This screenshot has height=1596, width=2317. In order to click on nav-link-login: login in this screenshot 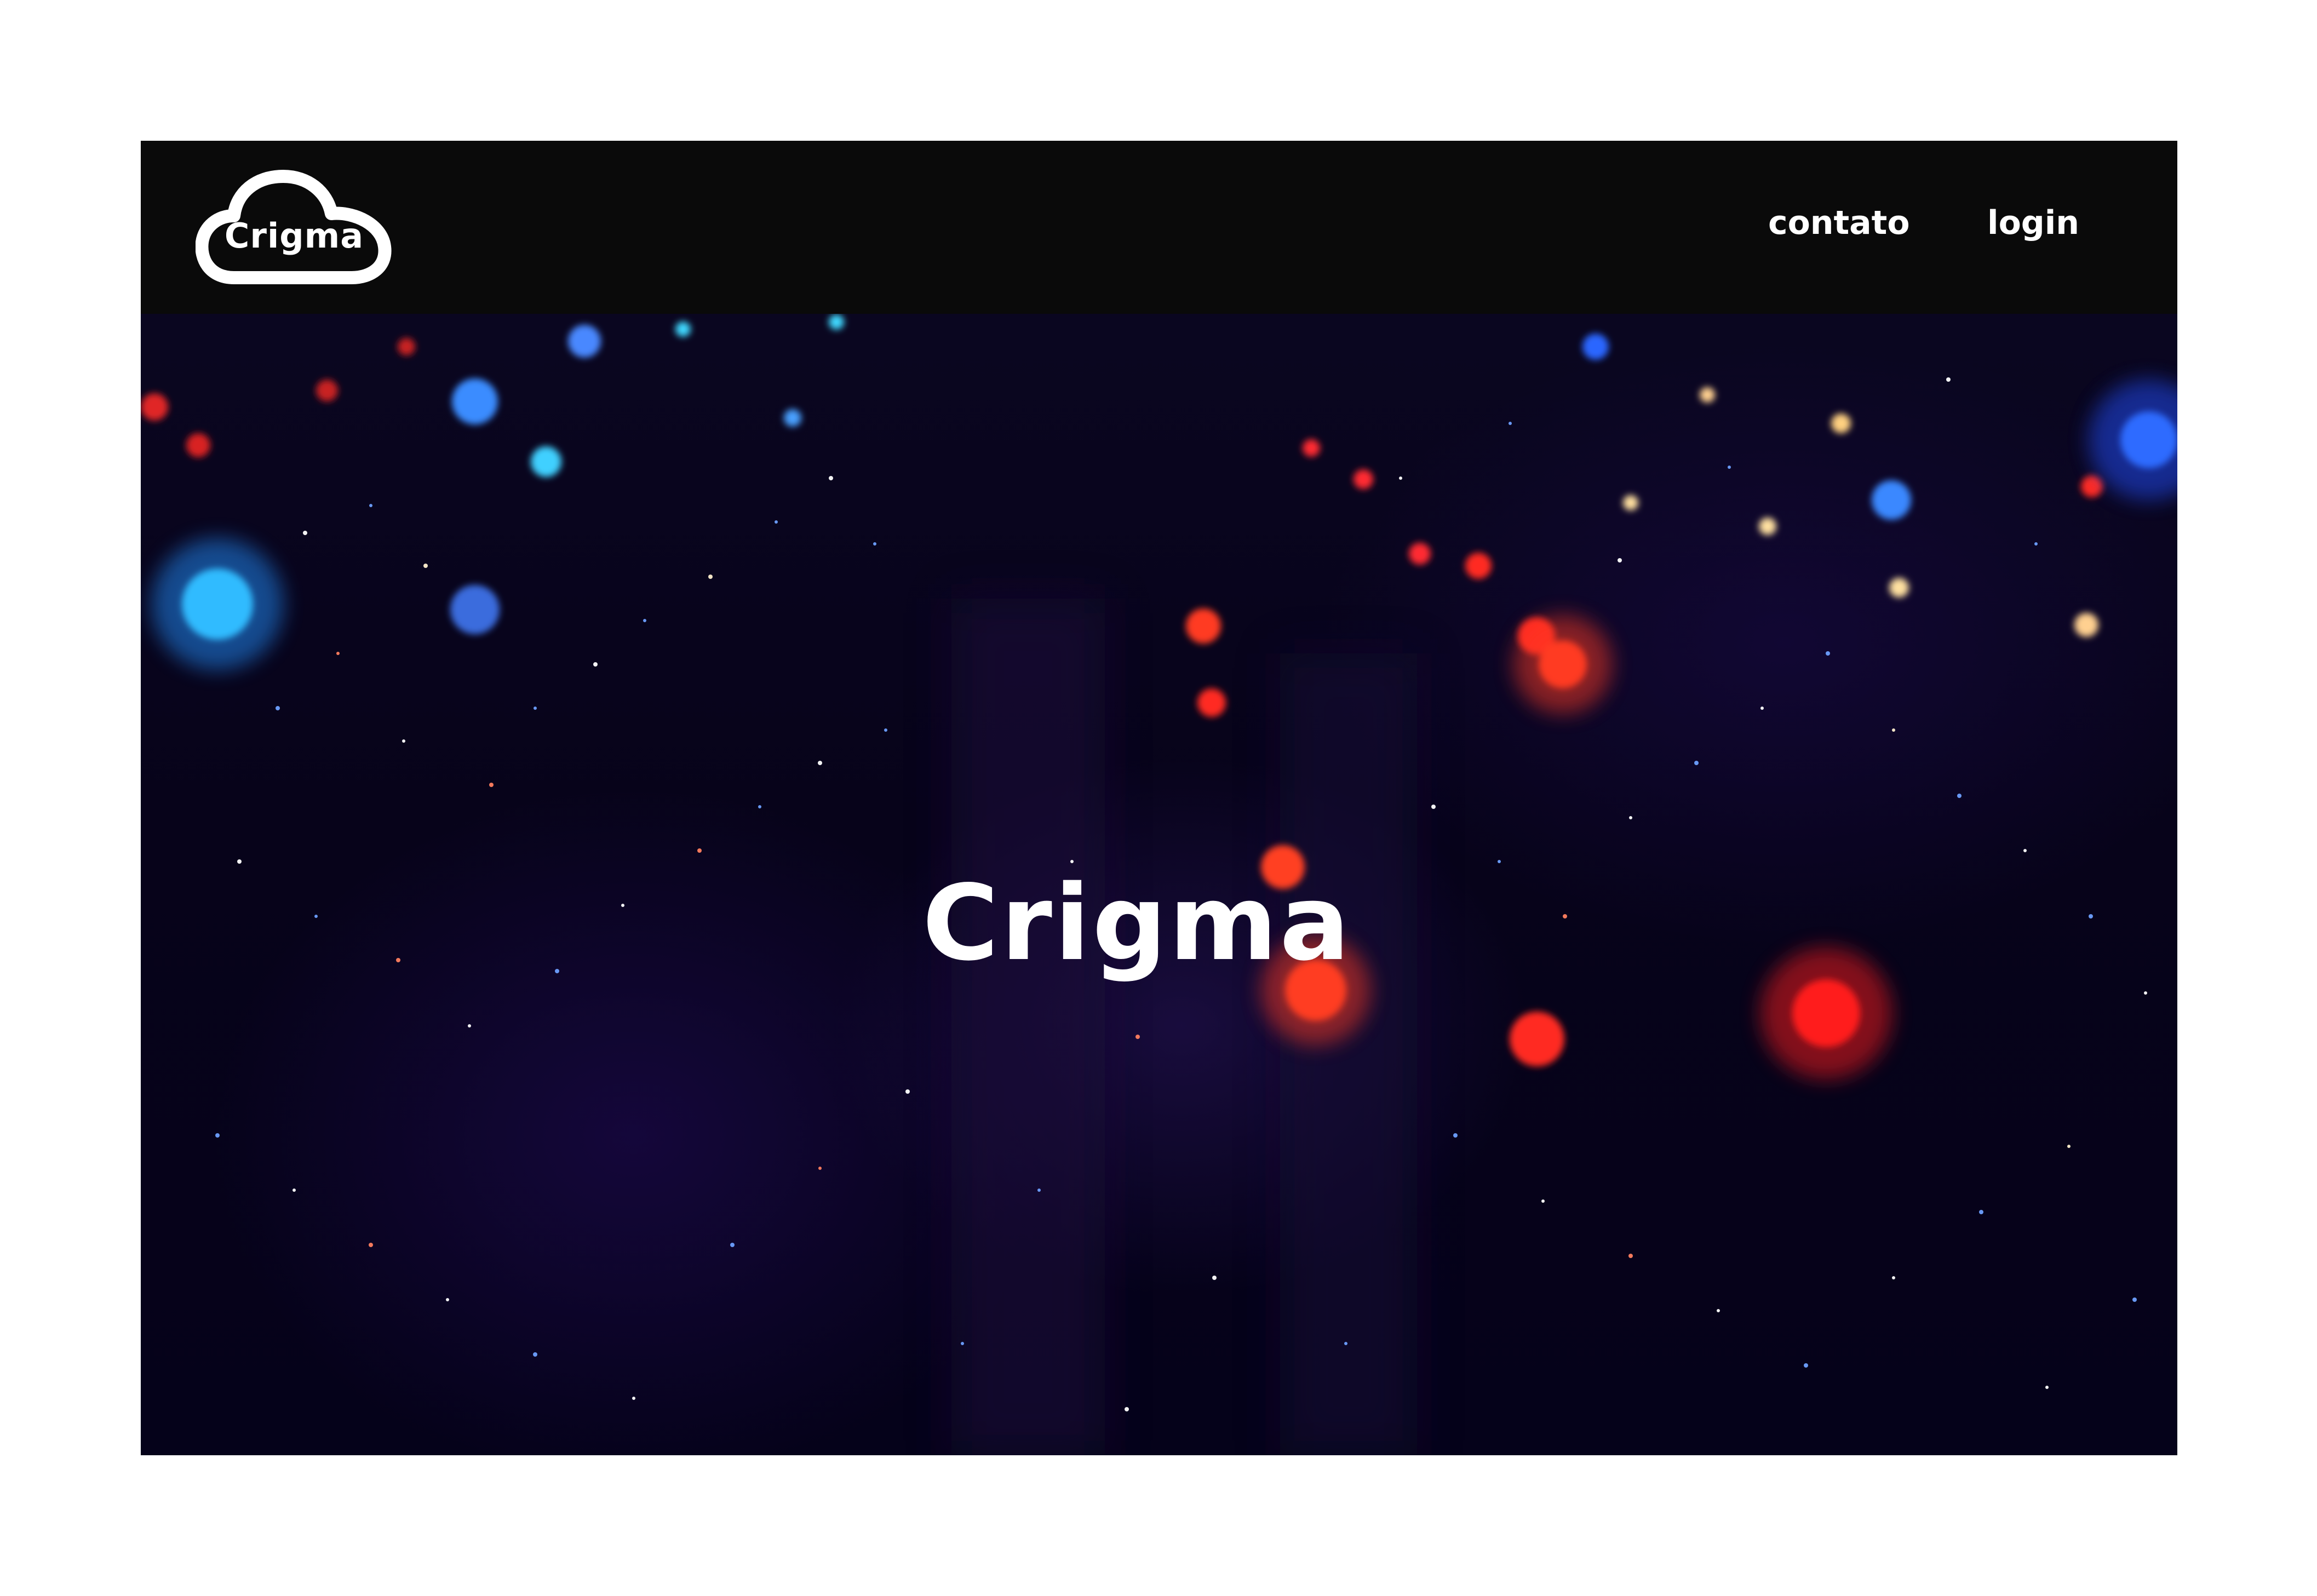, I will do `click(2033, 223)`.